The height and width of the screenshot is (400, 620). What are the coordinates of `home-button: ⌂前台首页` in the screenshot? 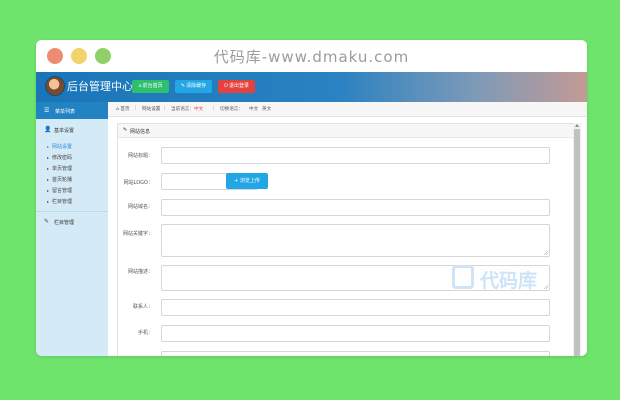 It's located at (150, 86).